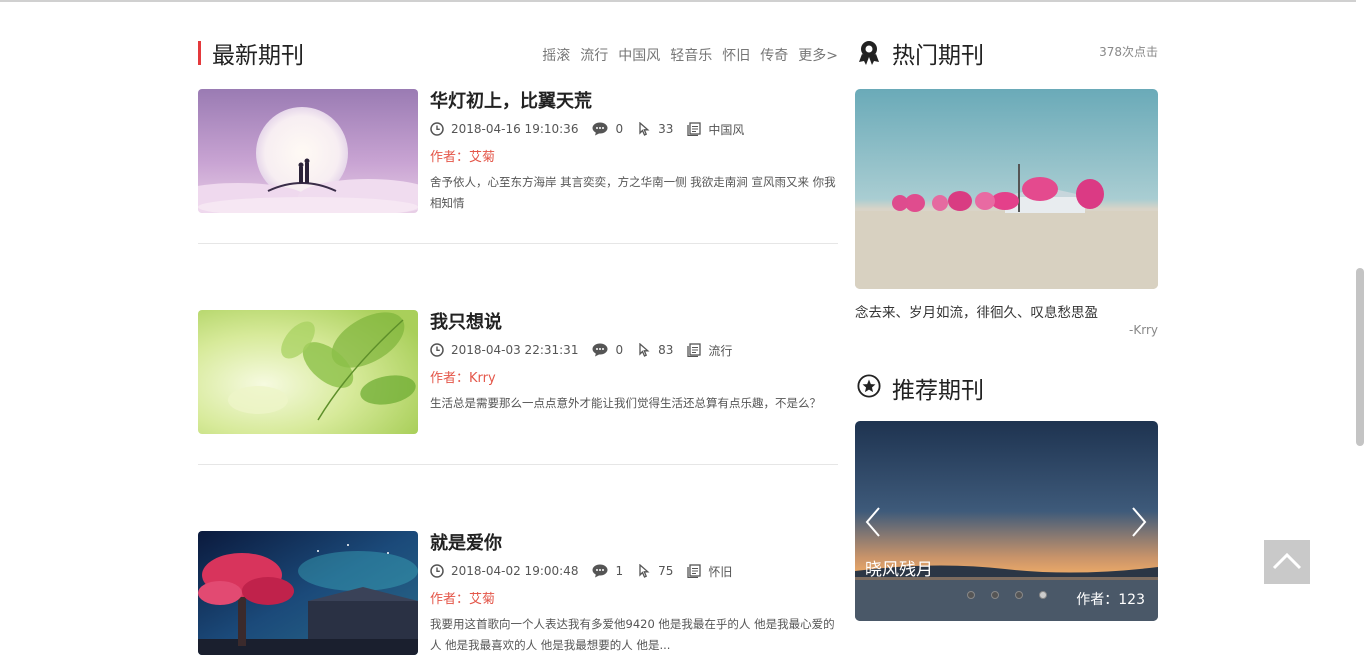  I want to click on carousel-author: 作者：123, so click(1110, 600).